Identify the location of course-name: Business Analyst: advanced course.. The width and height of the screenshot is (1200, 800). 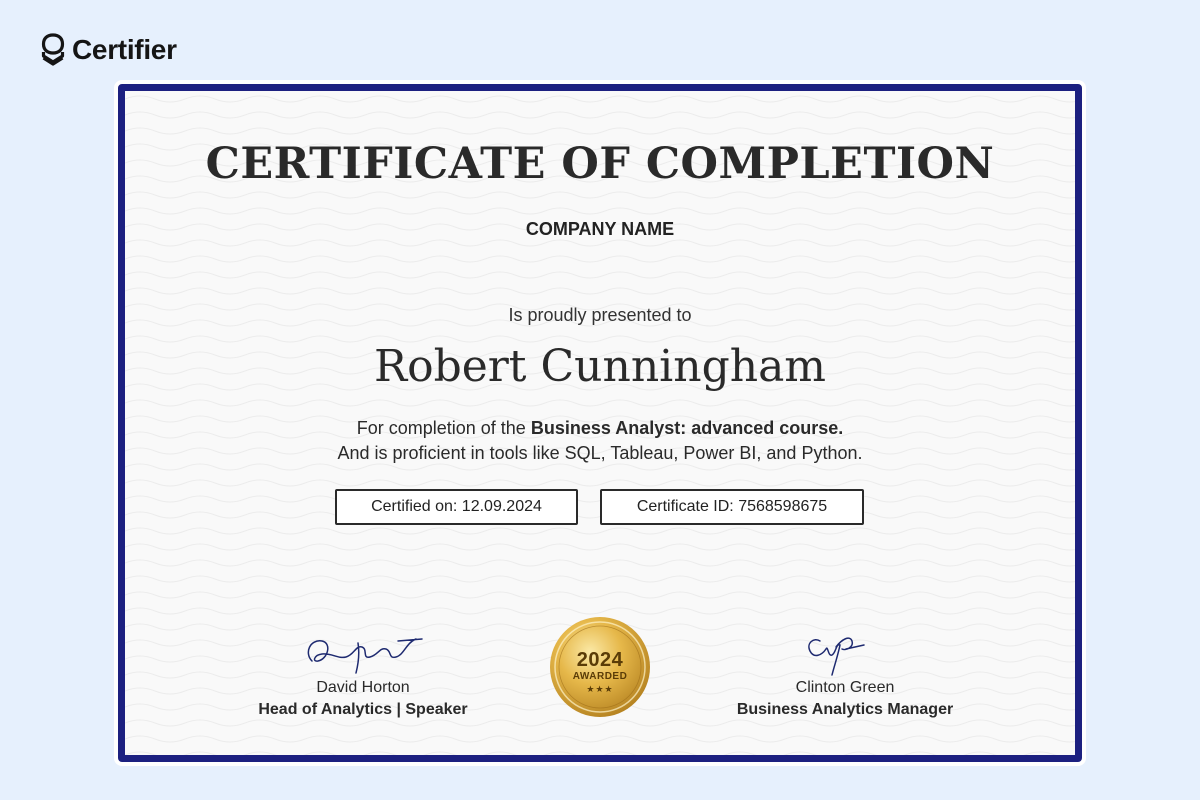
(687, 428).